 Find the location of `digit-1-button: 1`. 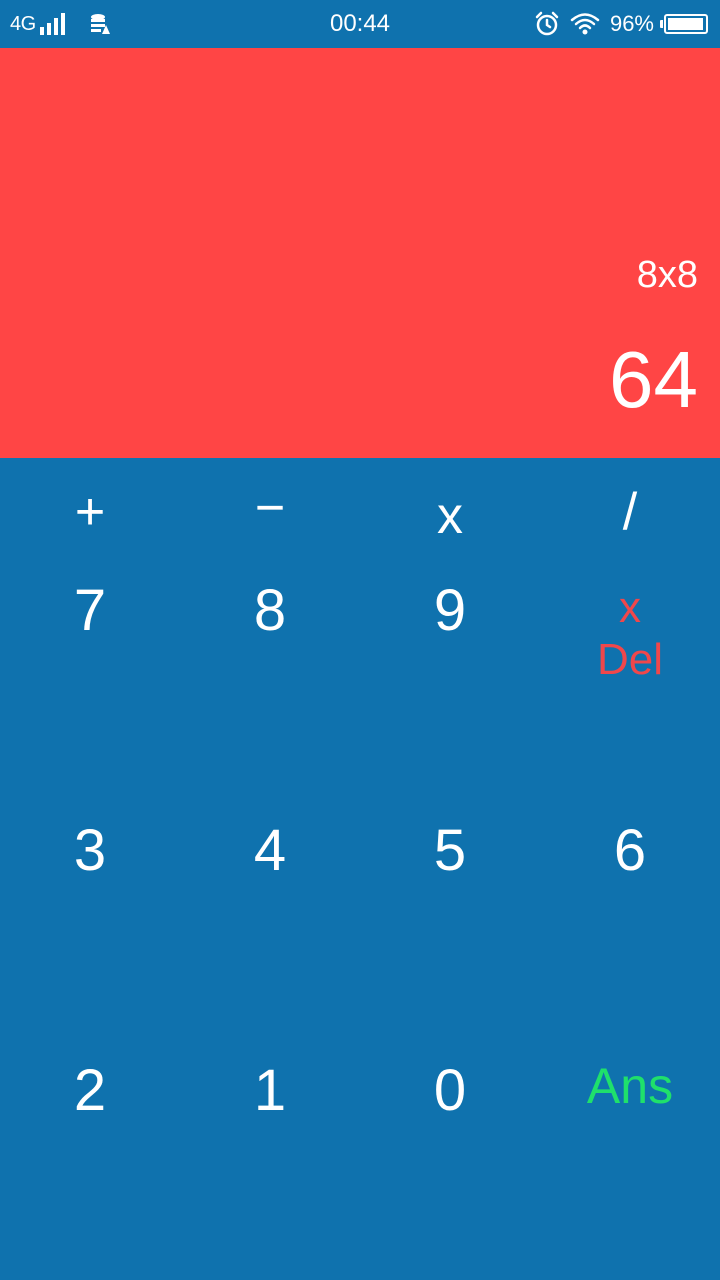

digit-1-button: 1 is located at coordinates (270, 1091).